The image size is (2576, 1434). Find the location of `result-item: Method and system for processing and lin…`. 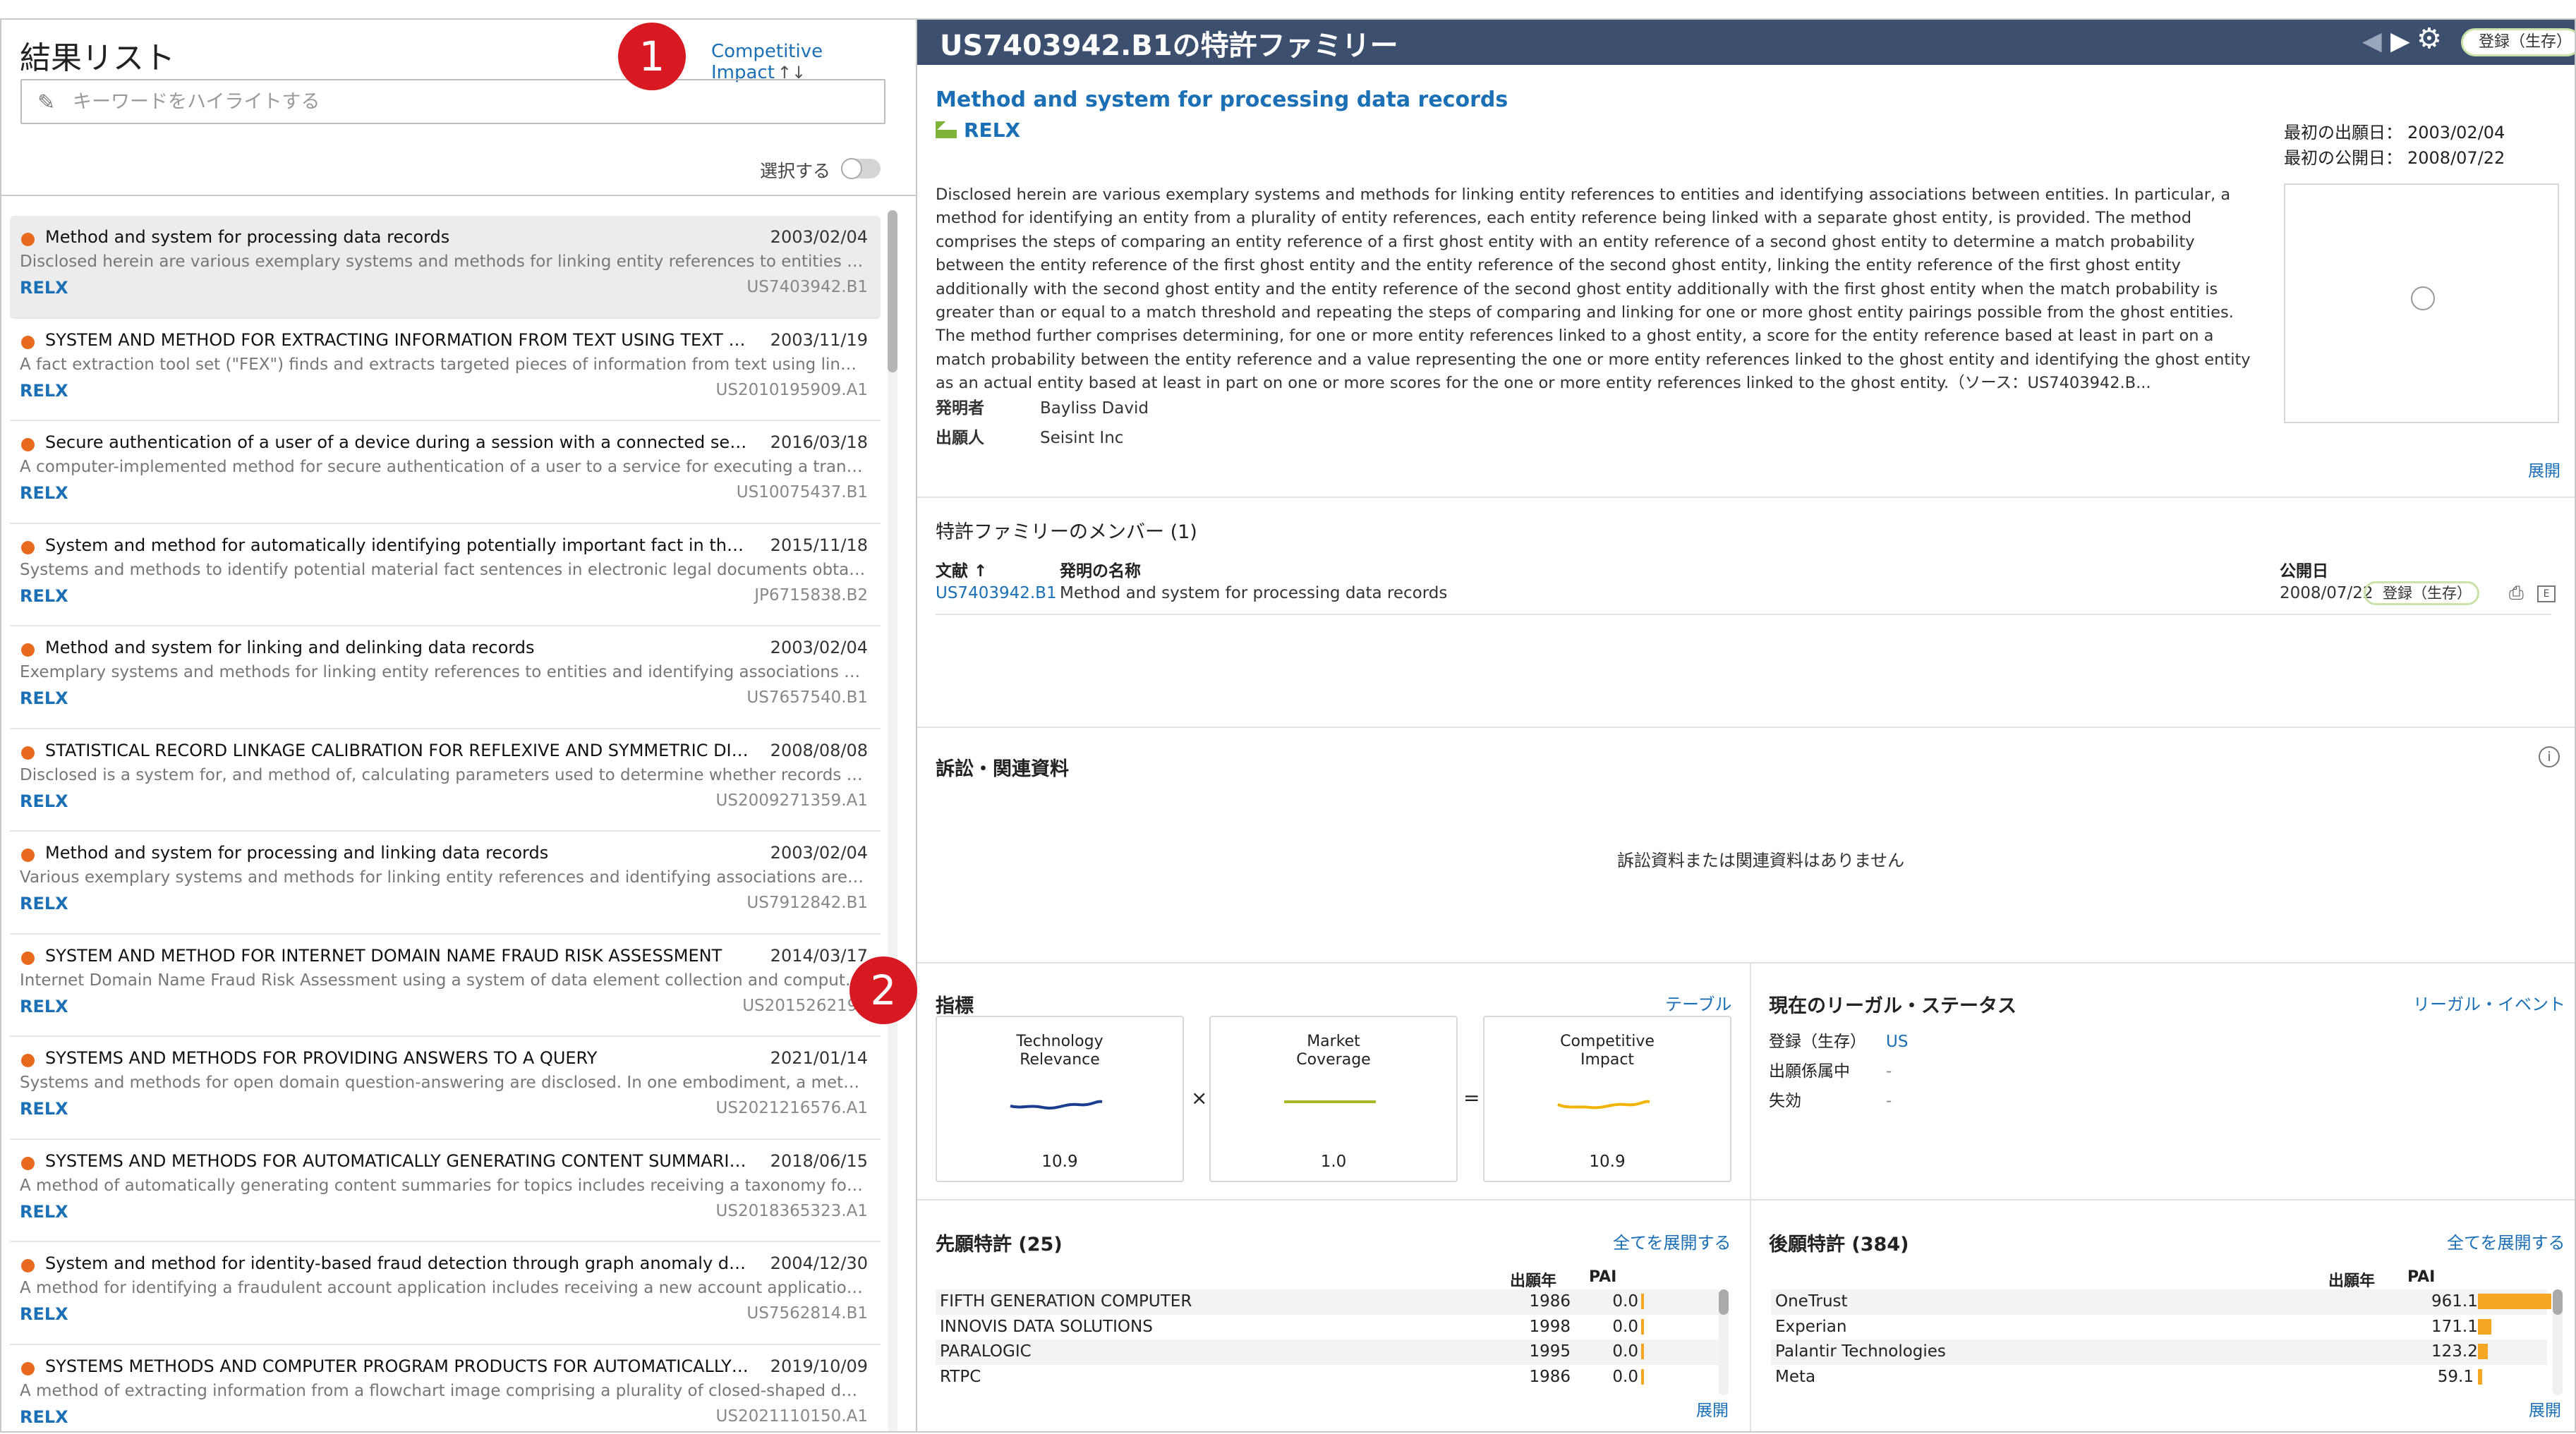

result-item: Method and system for processing and lin… is located at coordinates (446, 883).